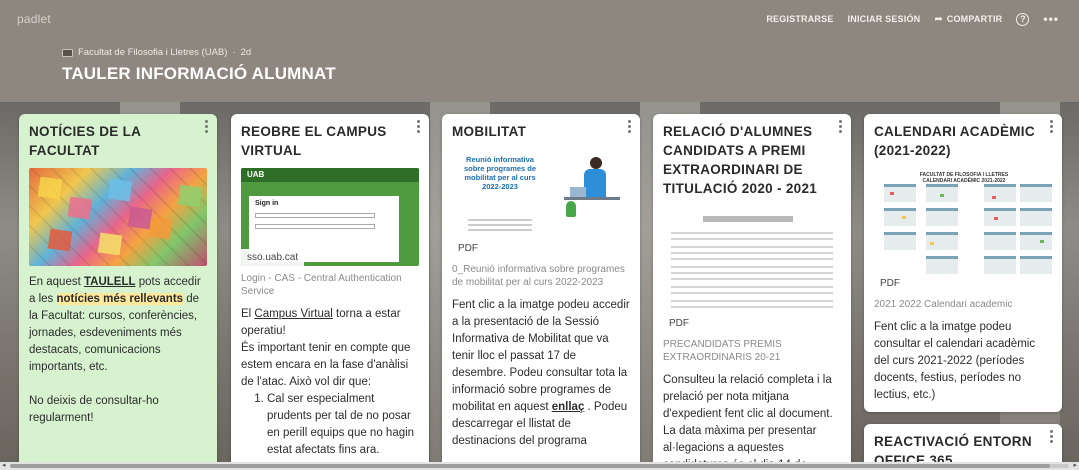  I want to click on page-title: TAULER INFORMACIÓ ALUMNAT, so click(199, 73).